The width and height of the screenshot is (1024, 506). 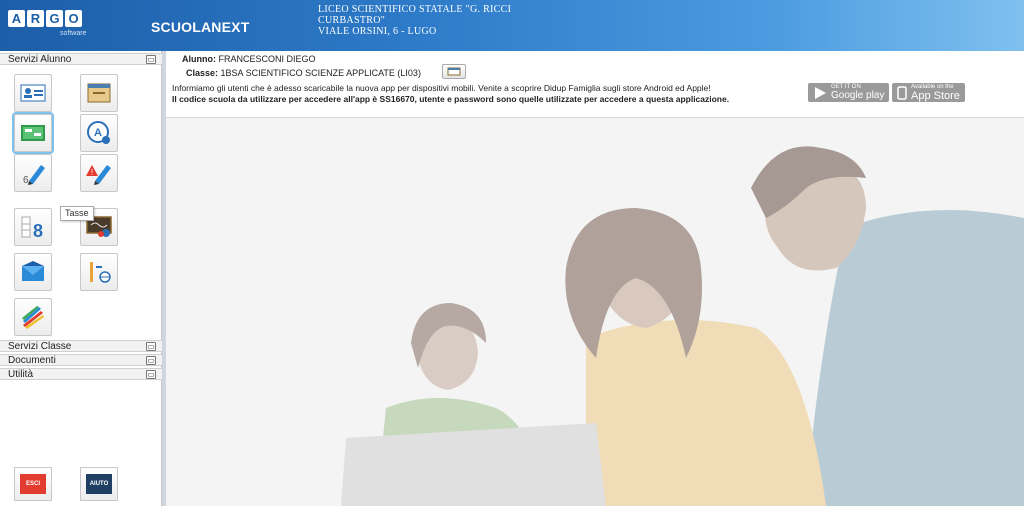 I want to click on circle-a-user-icon: A, so click(x=98, y=132).